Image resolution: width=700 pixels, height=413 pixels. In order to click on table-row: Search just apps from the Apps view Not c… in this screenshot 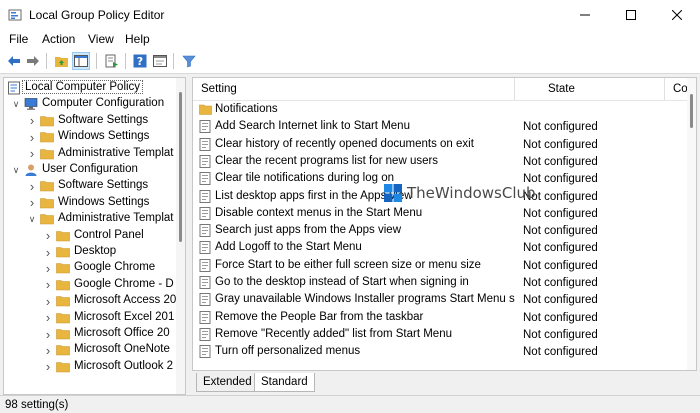, I will do `click(440, 230)`.